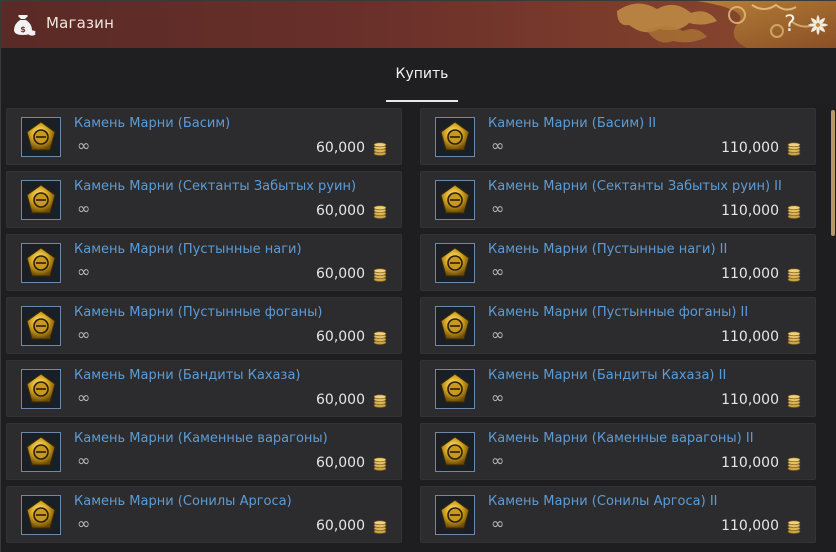 The image size is (836, 552). What do you see at coordinates (418, 24) in the screenshot?
I see `titlebar: $ Магазин ?` at bounding box center [418, 24].